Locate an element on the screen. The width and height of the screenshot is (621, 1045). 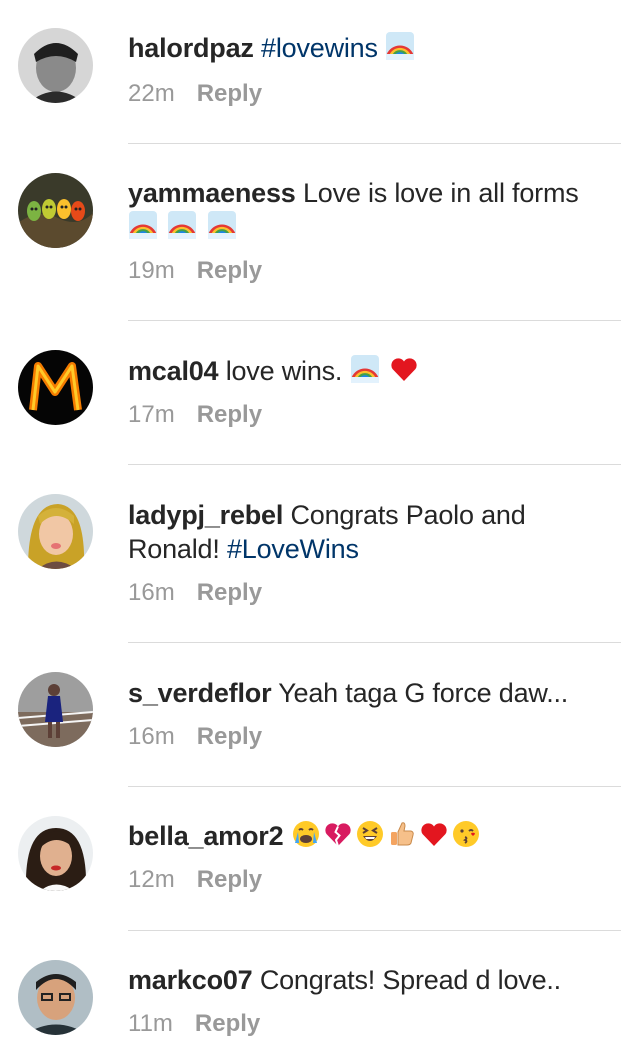
comment-text: markco07 Congrats! Spread d love.. is located at coordinates (369, 980).